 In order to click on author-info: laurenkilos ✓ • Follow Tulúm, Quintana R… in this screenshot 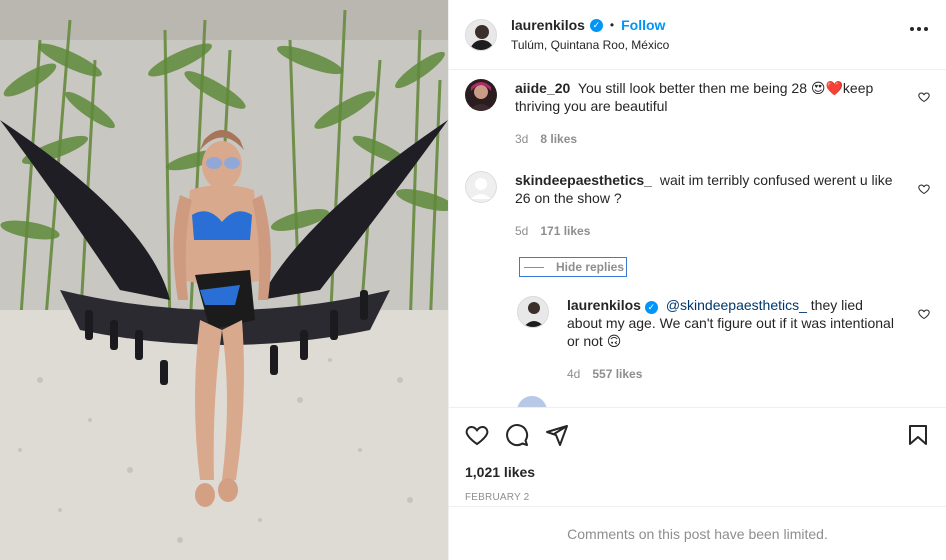, I will do `click(590, 34)`.